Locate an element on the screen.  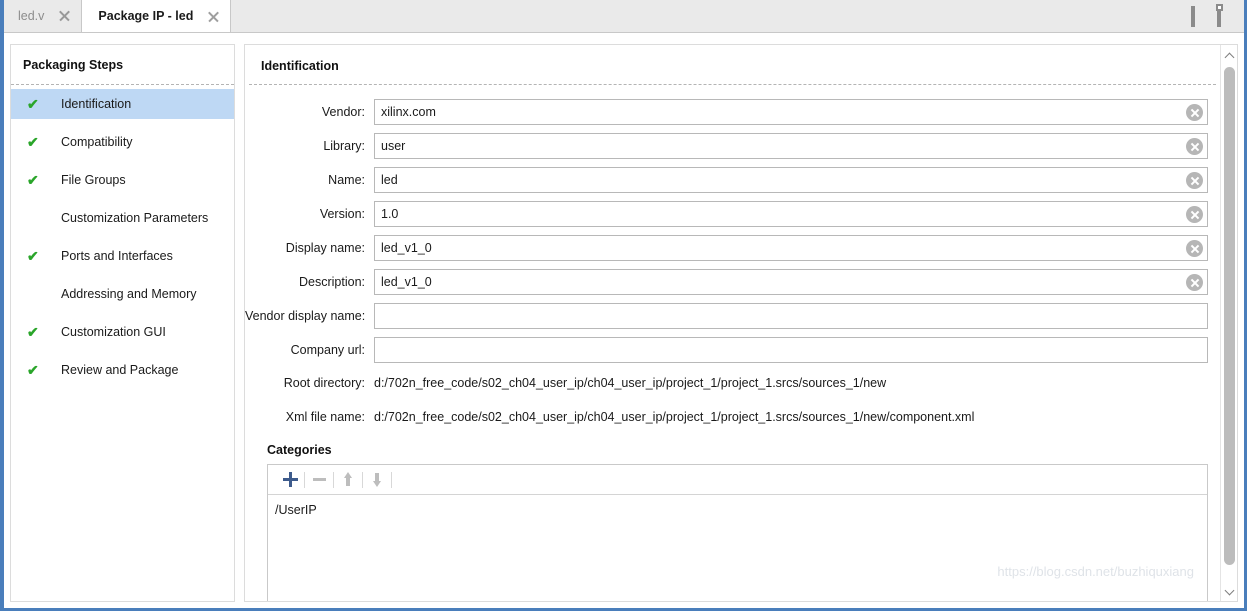
field-row-name: Name: is located at coordinates (732, 180).